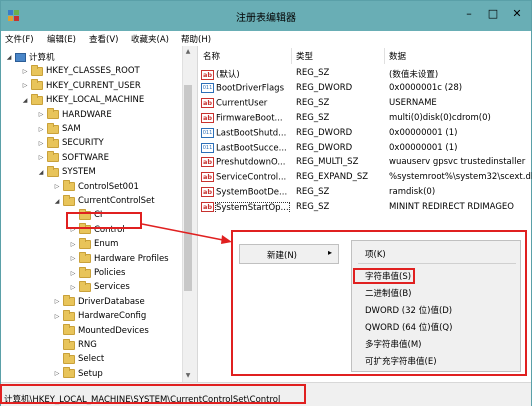  What do you see at coordinates (112, 316) in the screenshot?
I see `tree-node-label: HardwareConfig` at bounding box center [112, 316].